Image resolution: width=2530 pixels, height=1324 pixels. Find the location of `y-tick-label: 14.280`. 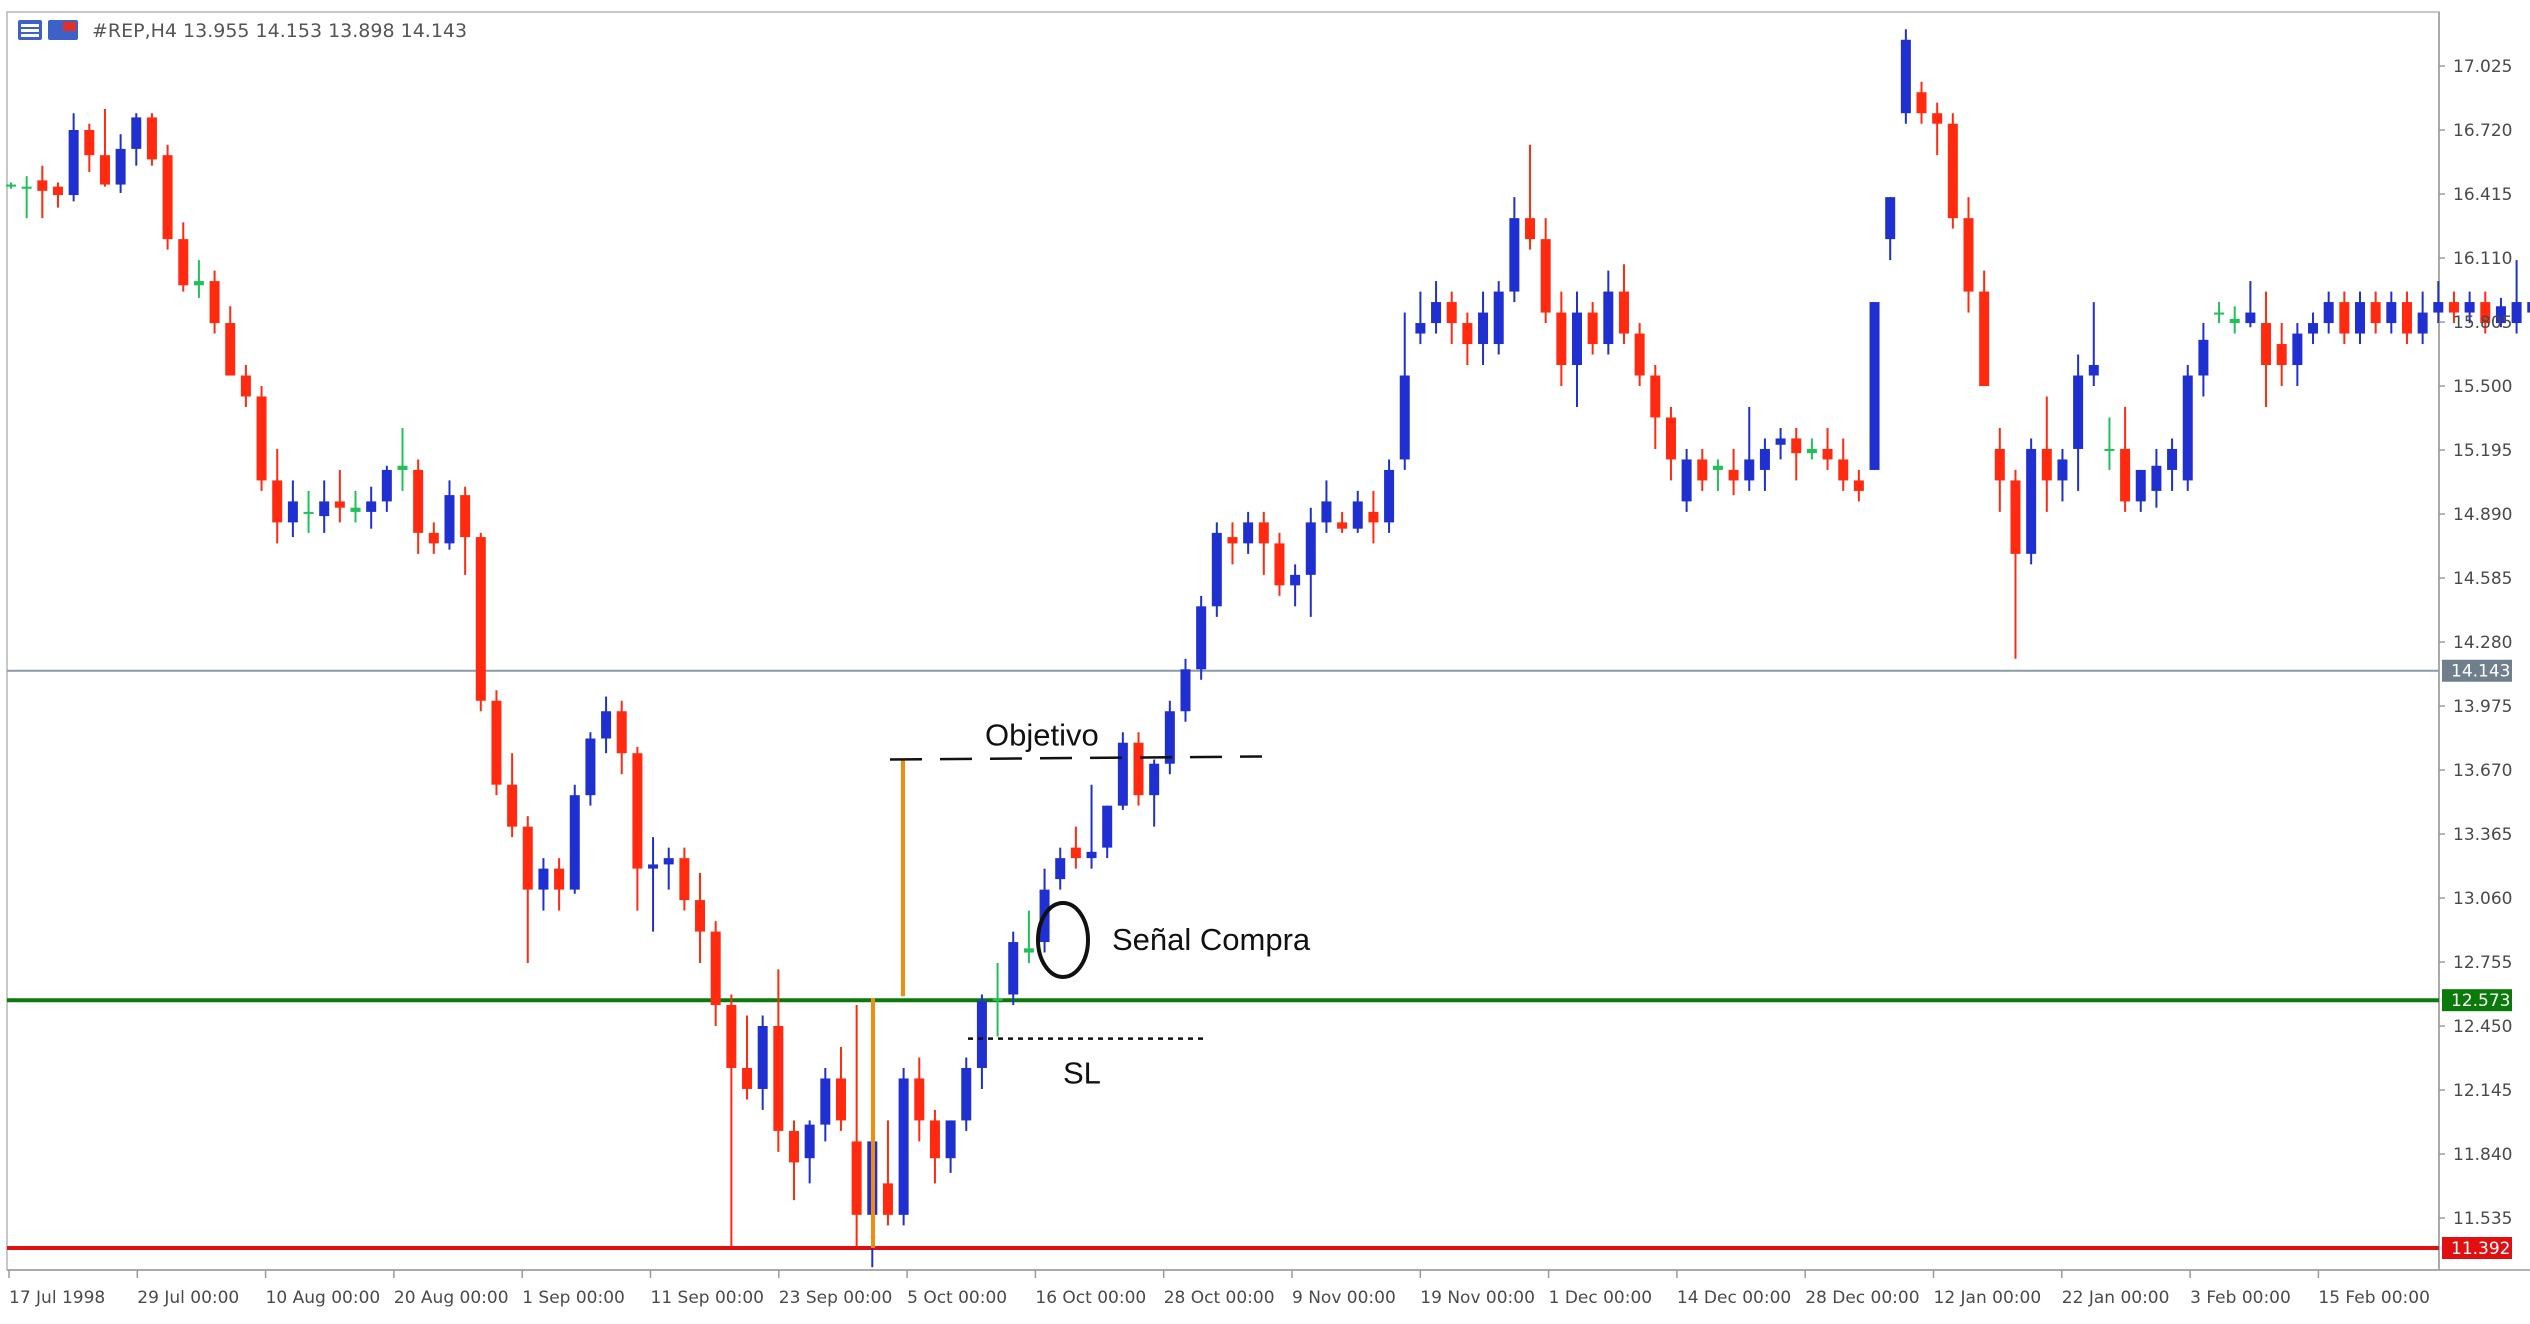

y-tick-label: 14.280 is located at coordinates (2482, 643).